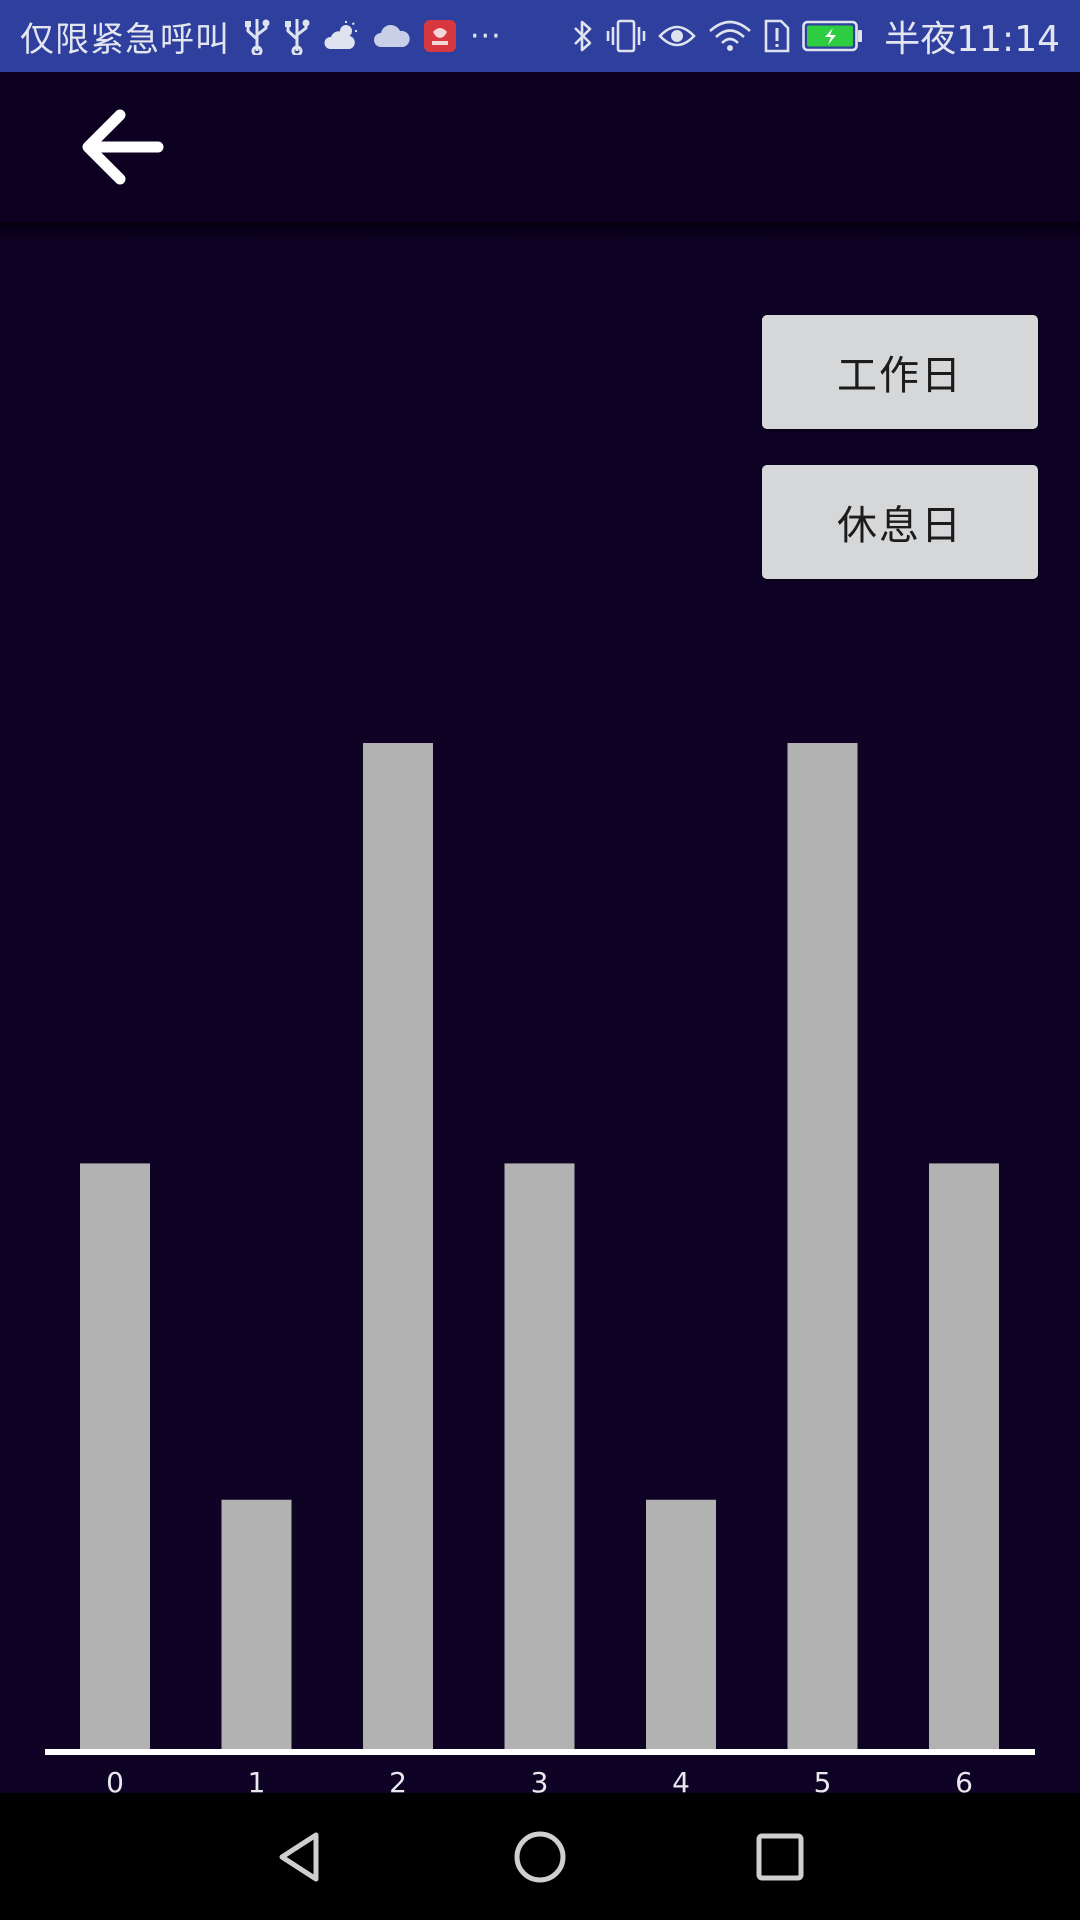 This screenshot has width=1080, height=1920. I want to click on nav-home-button, so click(540, 1857).